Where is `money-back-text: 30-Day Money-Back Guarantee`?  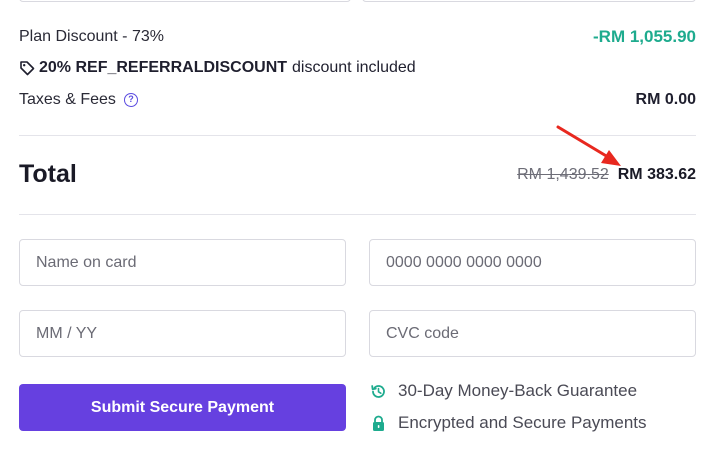 money-back-text: 30-Day Money-Back Guarantee is located at coordinates (518, 390).